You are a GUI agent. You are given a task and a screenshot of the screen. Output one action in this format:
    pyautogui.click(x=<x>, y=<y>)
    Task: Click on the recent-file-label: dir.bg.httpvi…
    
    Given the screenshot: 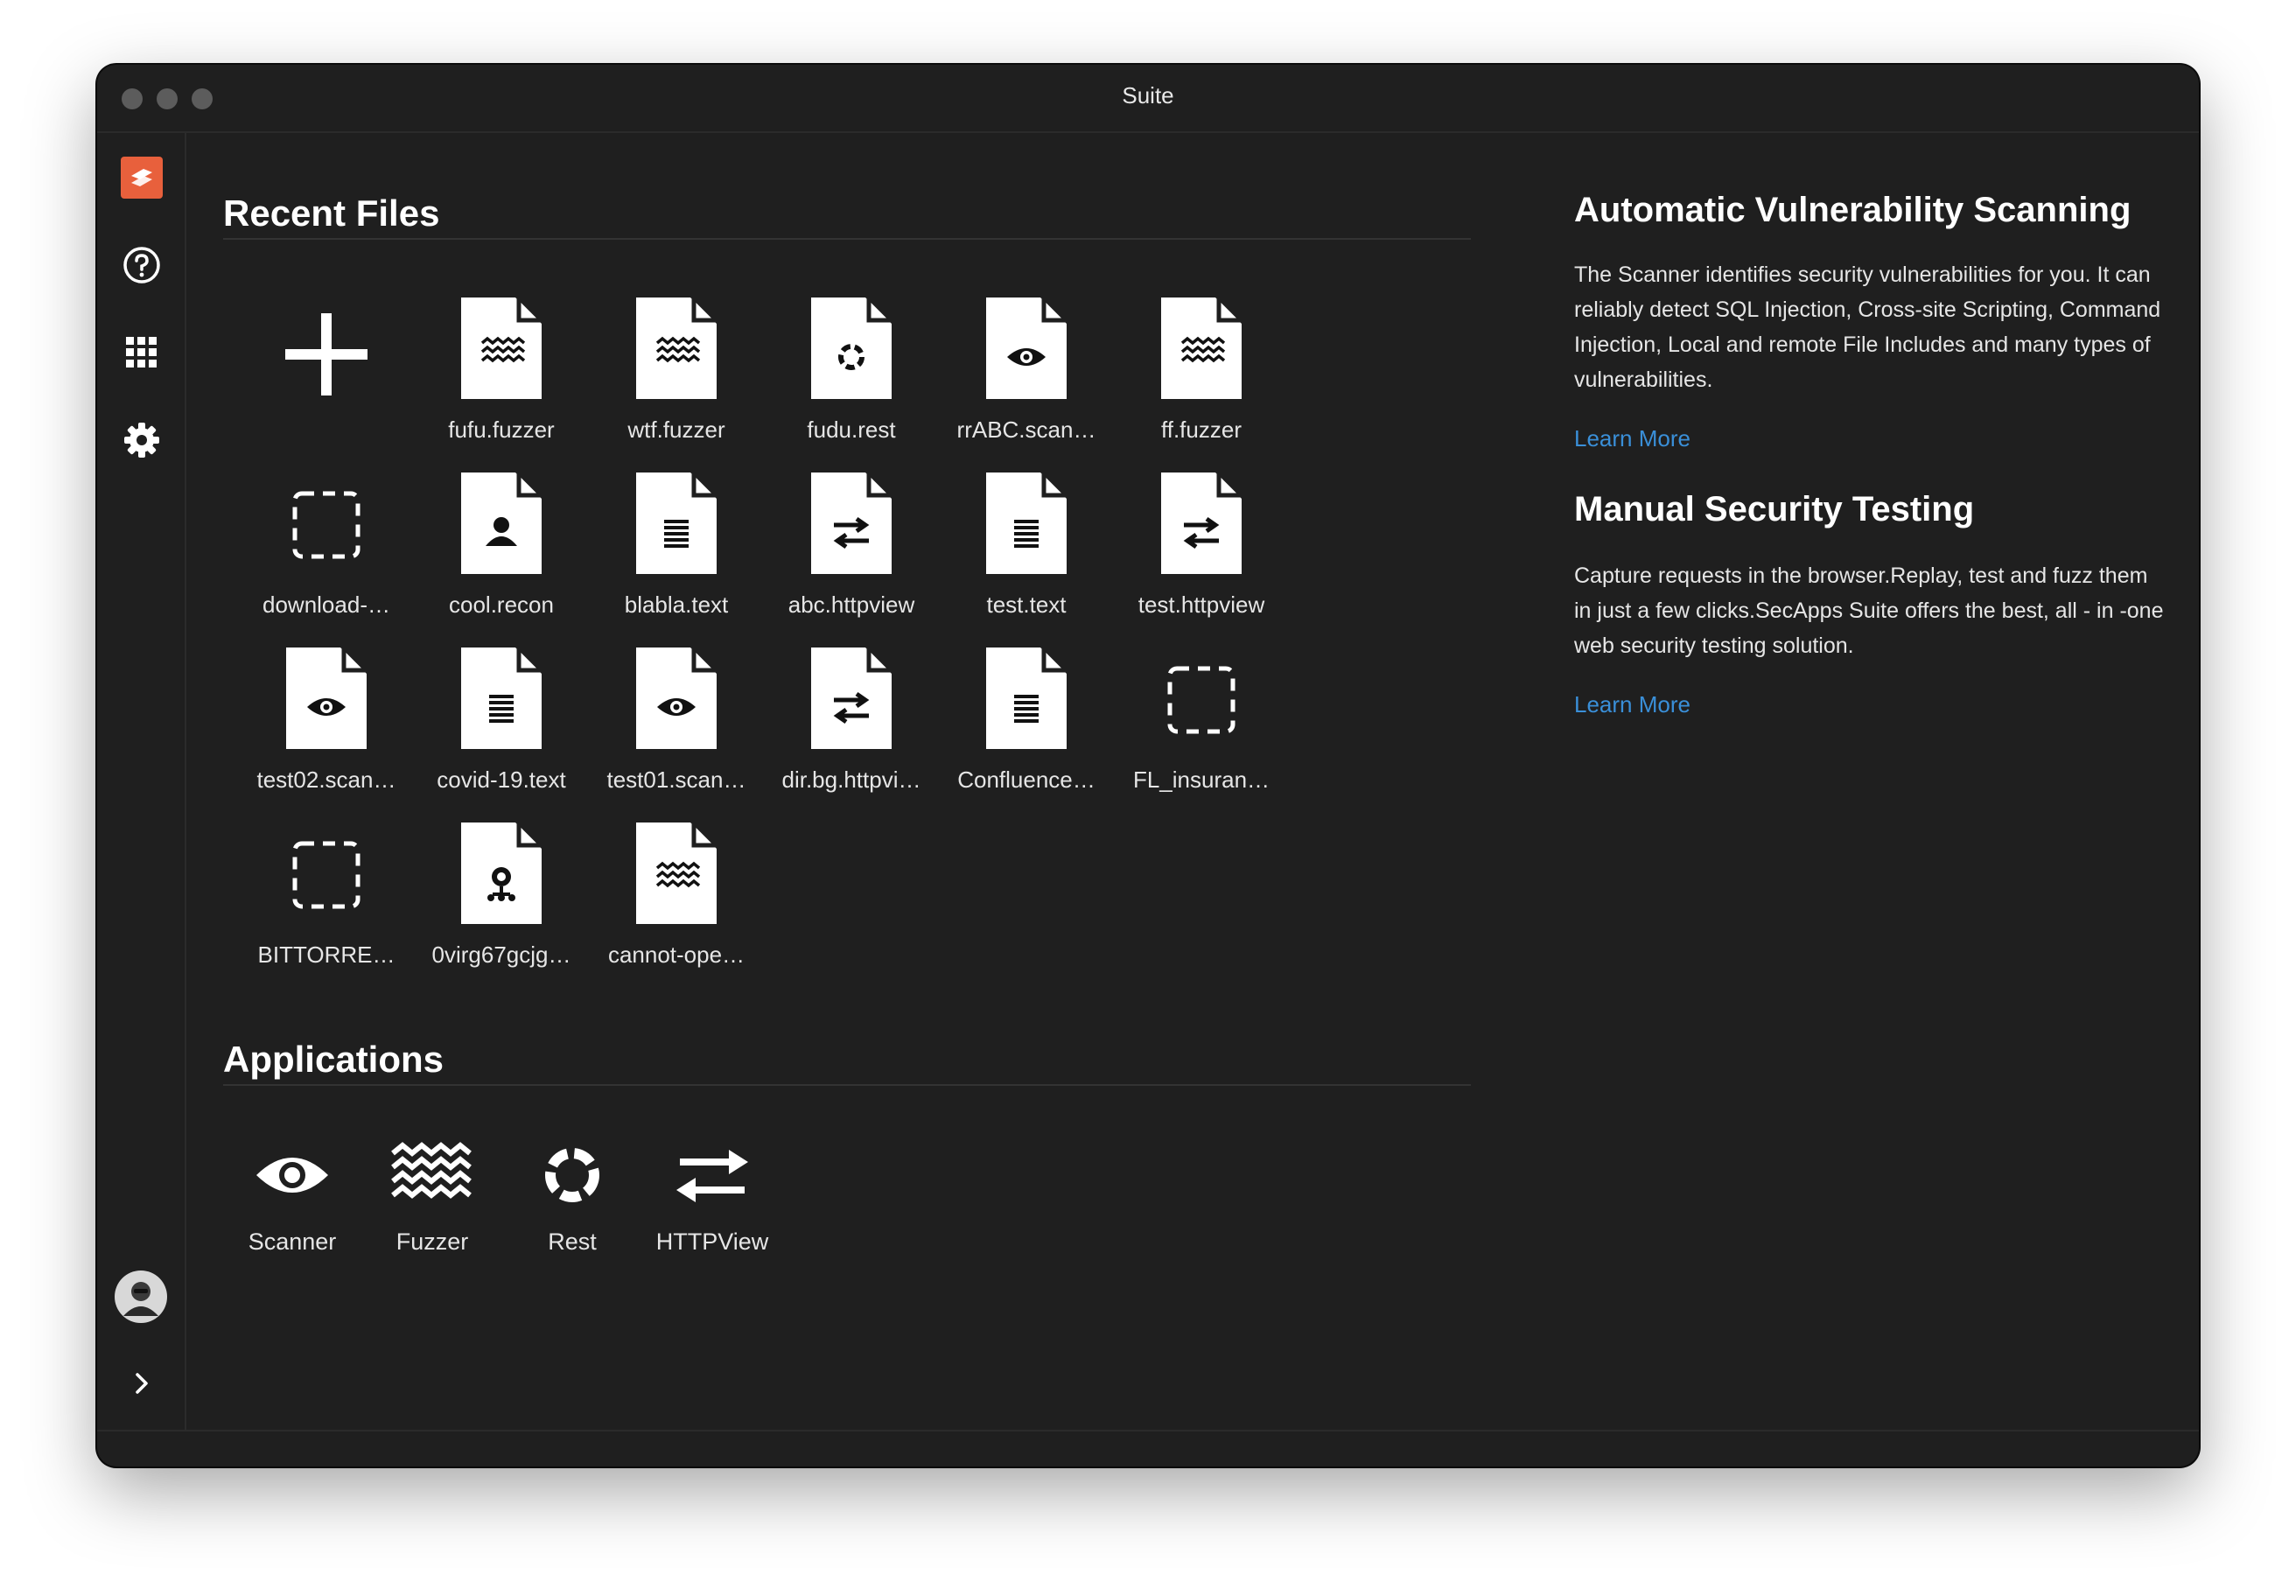 What is the action you would take?
    pyautogui.click(x=851, y=779)
    